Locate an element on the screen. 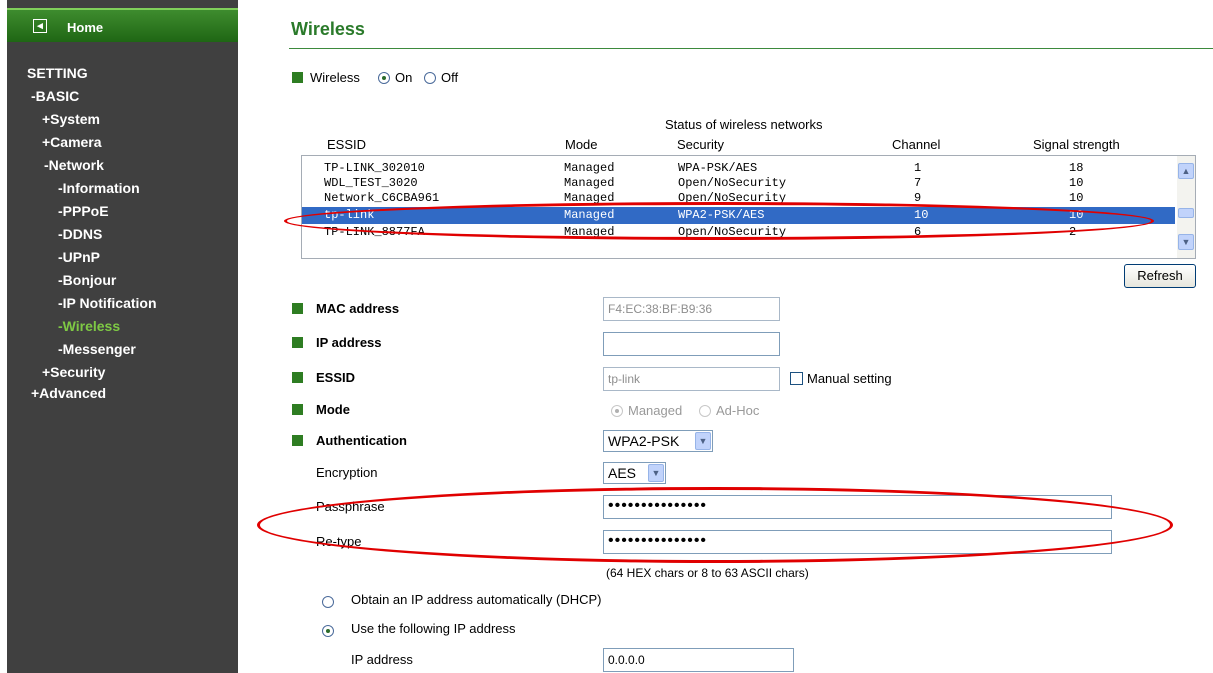 The image size is (1213, 673). wireless-on-radio is located at coordinates (384, 78).